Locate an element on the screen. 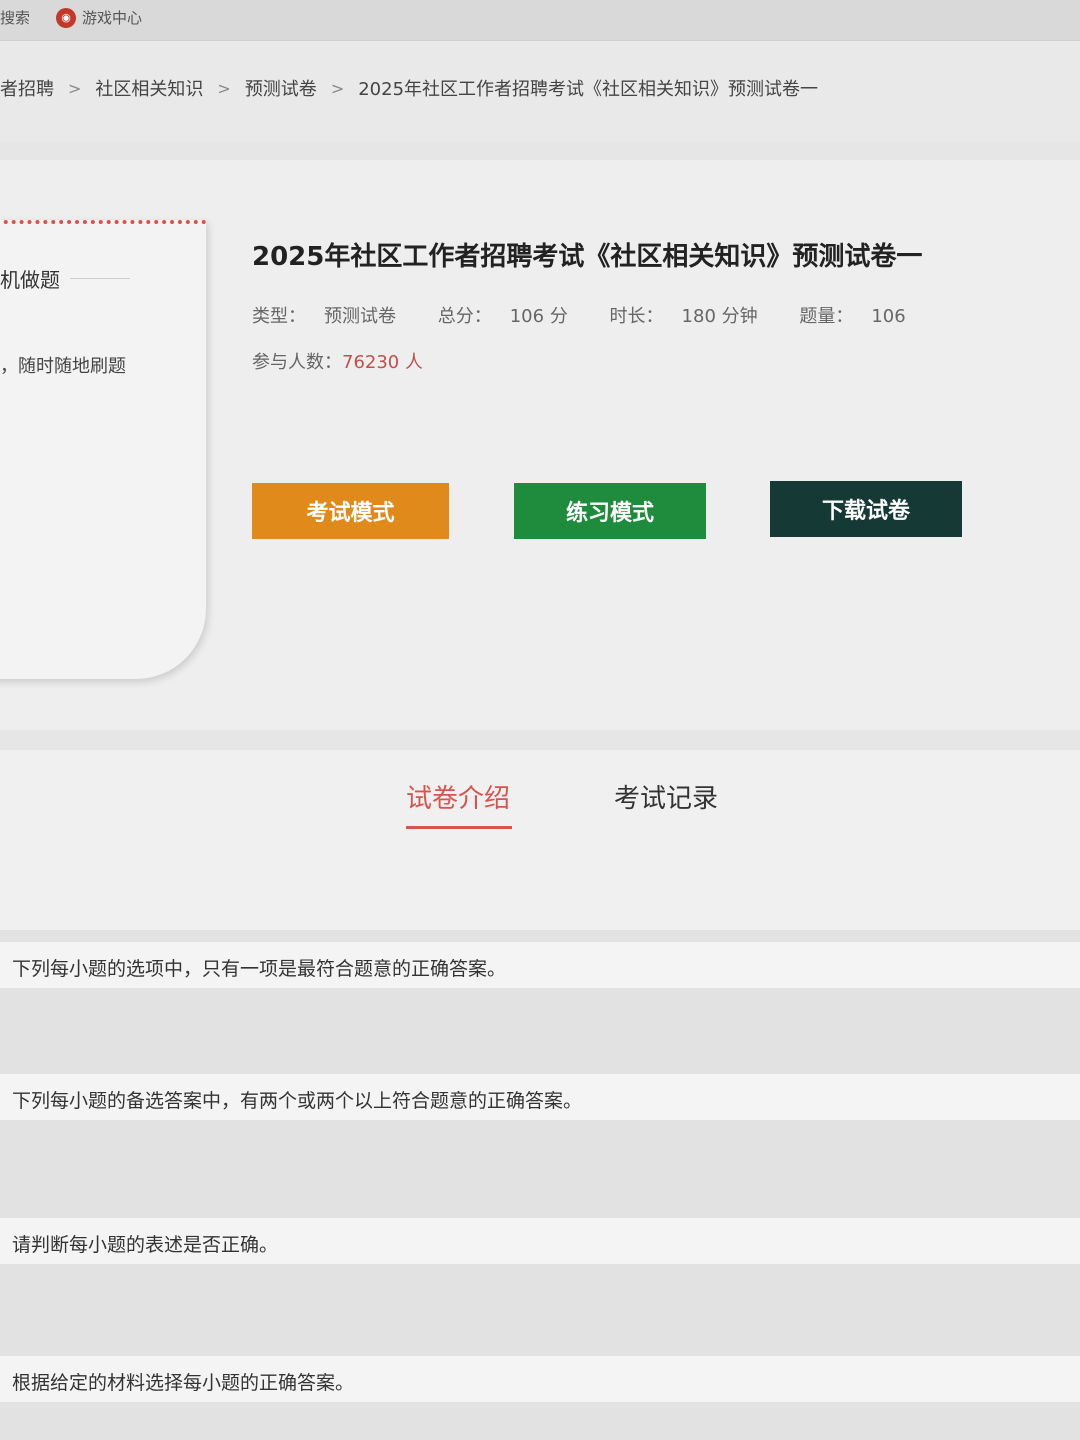 Image resolution: width=1080 pixels, height=1440 pixels. tab-exam-record: 考试记录 is located at coordinates (666, 796).